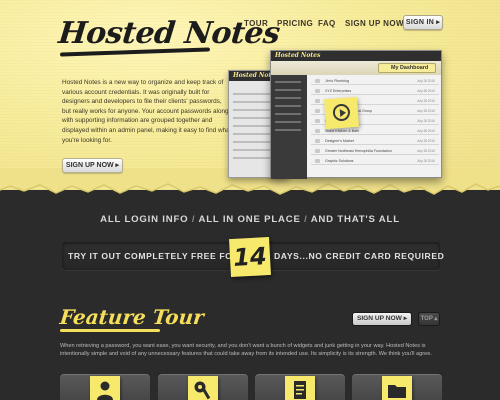  What do you see at coordinates (374, 23) in the screenshot?
I see `nav-sign-up-now: SIGN UP NOW` at bounding box center [374, 23].